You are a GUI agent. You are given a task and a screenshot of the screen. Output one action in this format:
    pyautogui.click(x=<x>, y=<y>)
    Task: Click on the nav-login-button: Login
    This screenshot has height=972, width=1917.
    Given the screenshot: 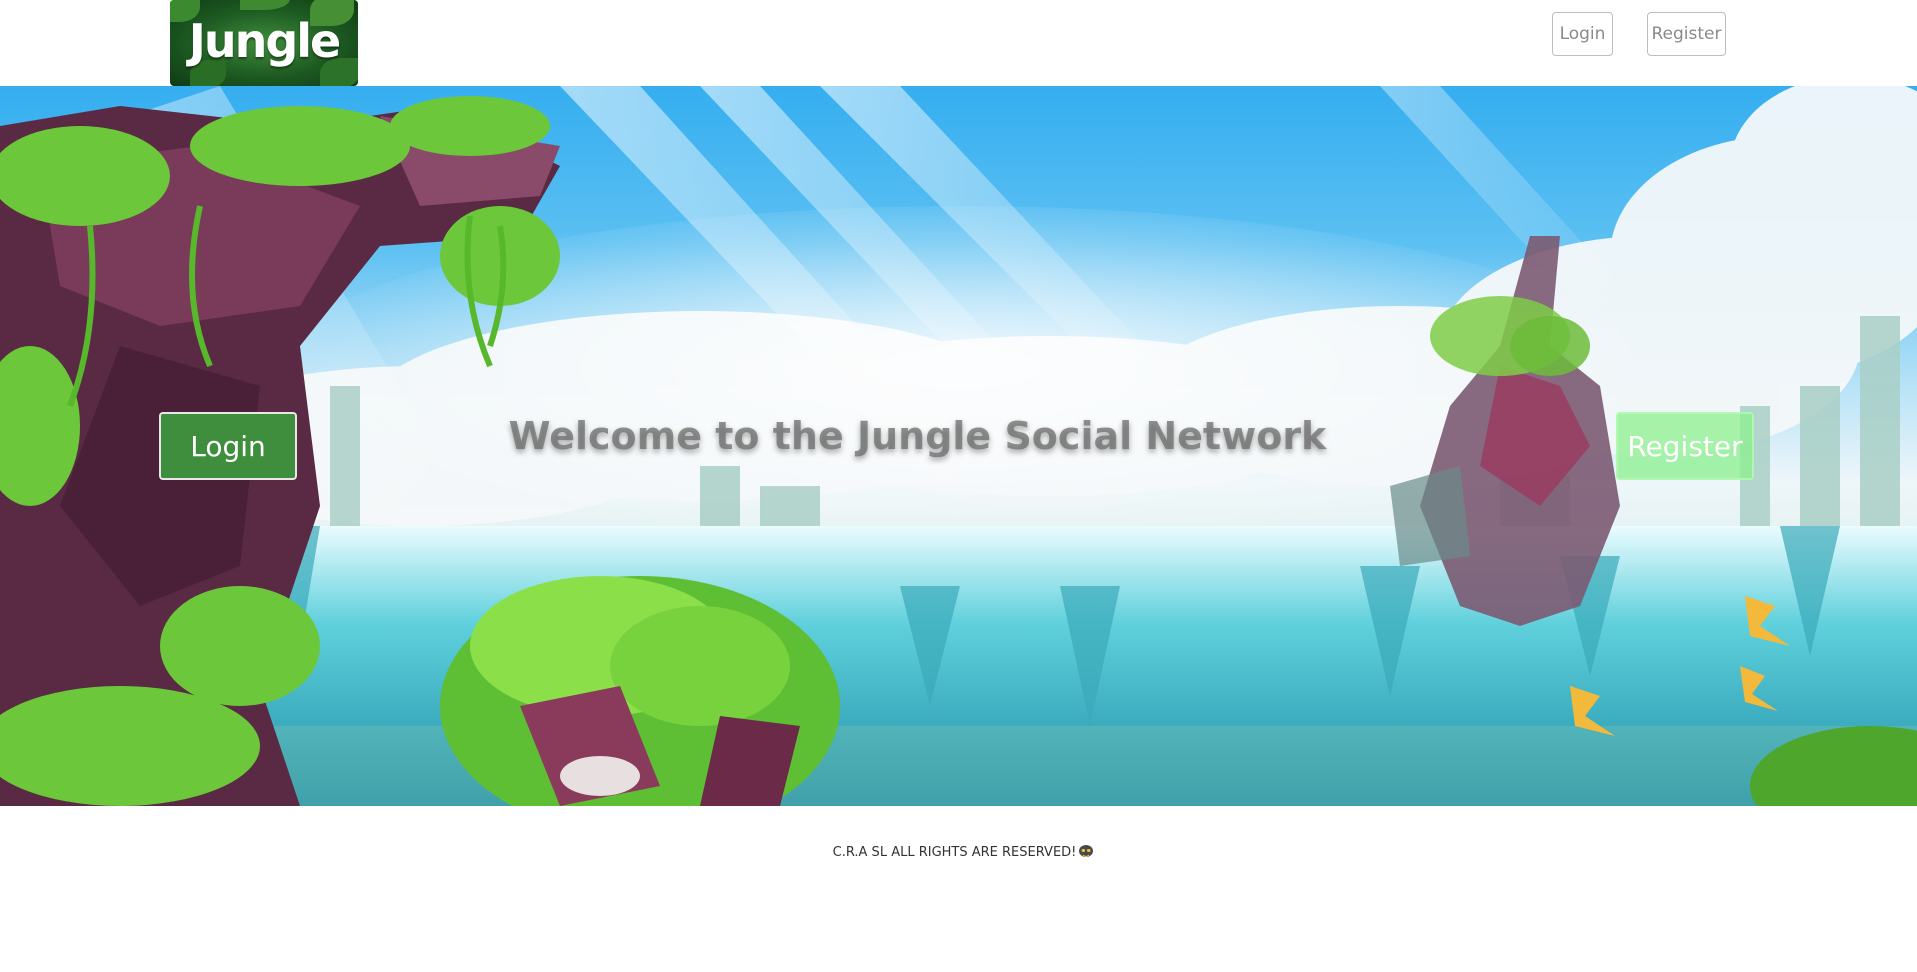 What is the action you would take?
    pyautogui.click(x=1582, y=34)
    